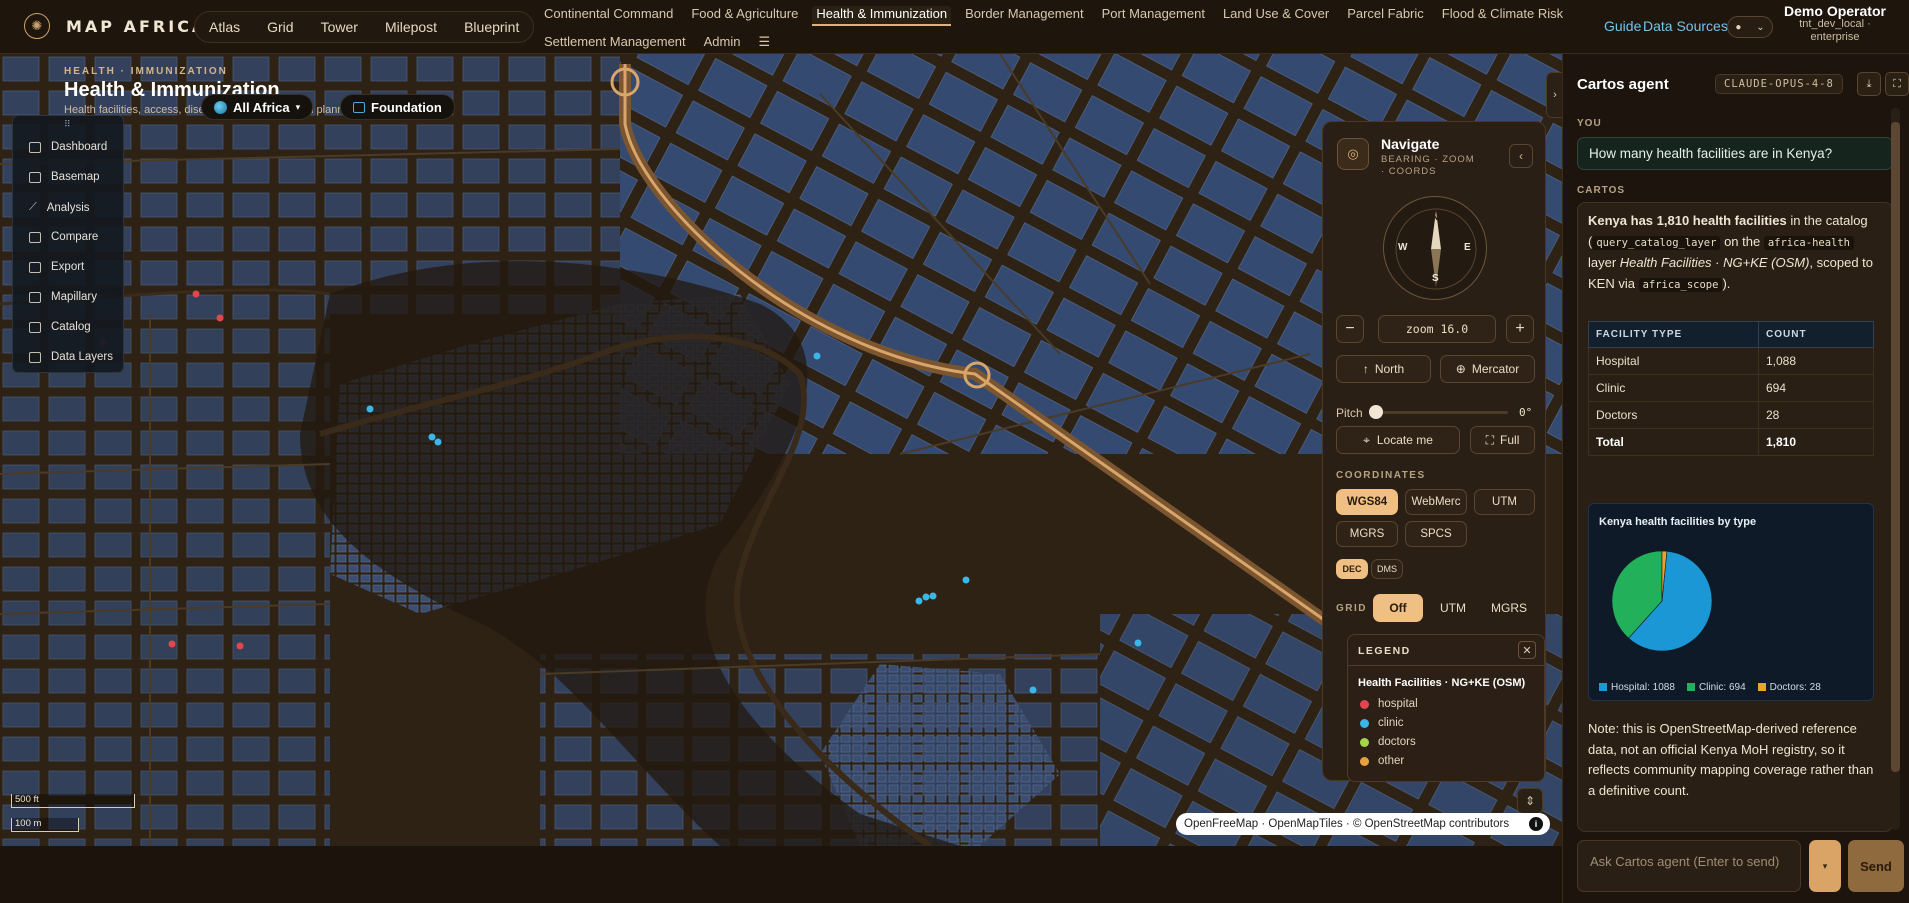 This screenshot has height=903, width=1909. Describe the element at coordinates (1673, 442) in the screenshot. I see `table-cell: Total` at that location.